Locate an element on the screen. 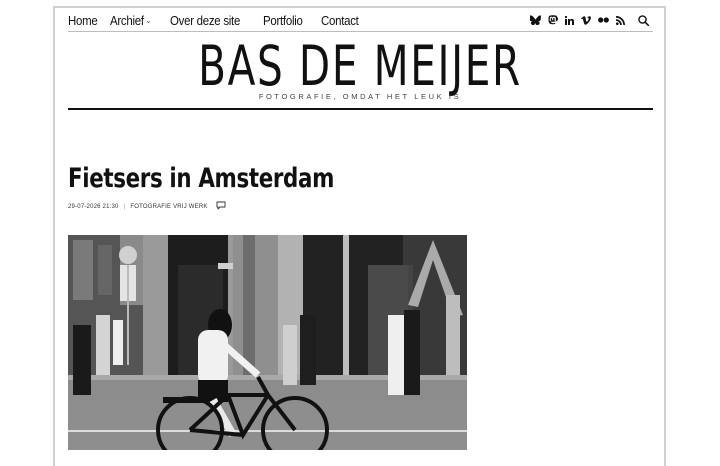 The height and width of the screenshot is (466, 720). site-tagline: FOTOGRAFIE, OMDAT HET LEUK IS is located at coordinates (360, 96).